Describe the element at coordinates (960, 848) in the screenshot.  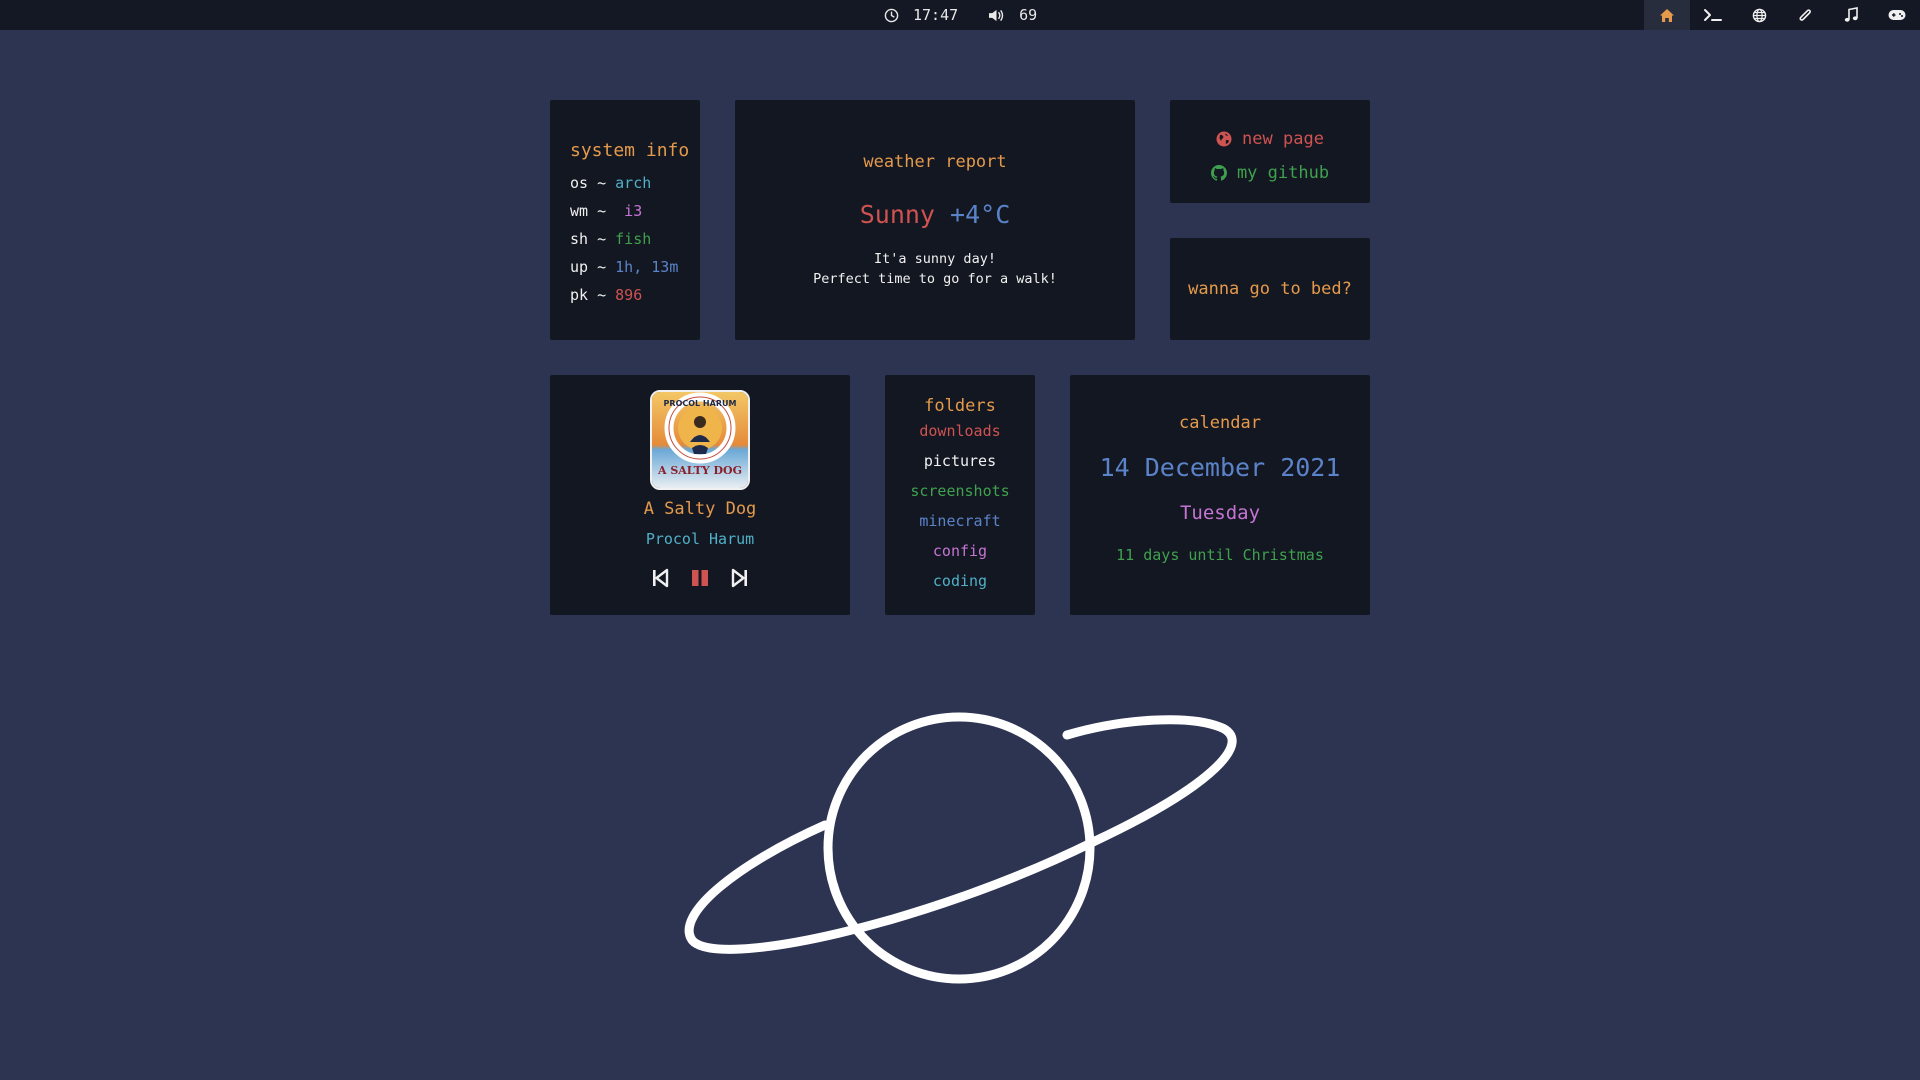
I see `planet-illustration` at that location.